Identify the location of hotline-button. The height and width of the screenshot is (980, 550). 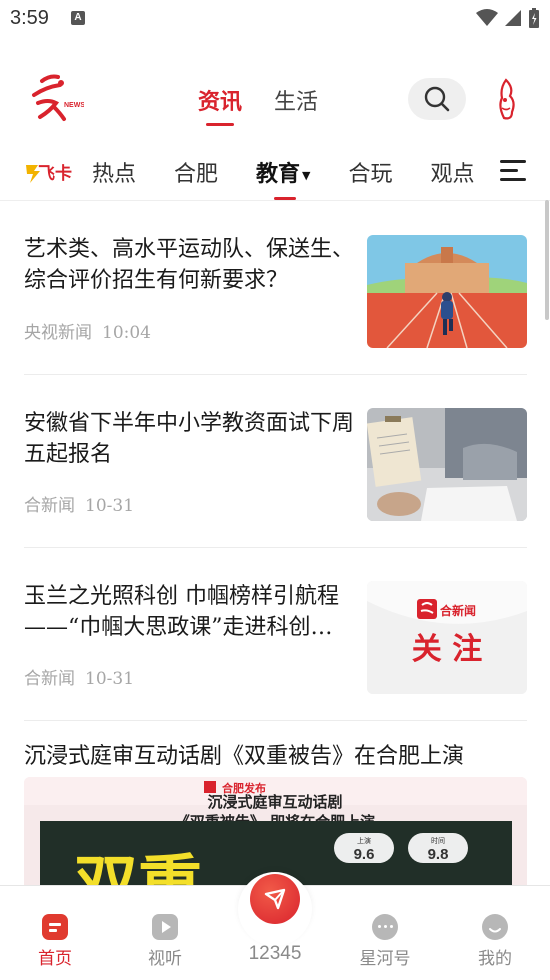
(275, 899).